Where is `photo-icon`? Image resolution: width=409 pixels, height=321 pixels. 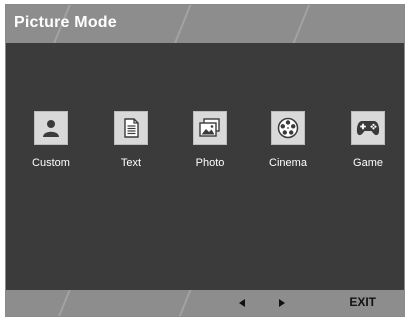 photo-icon is located at coordinates (209, 127).